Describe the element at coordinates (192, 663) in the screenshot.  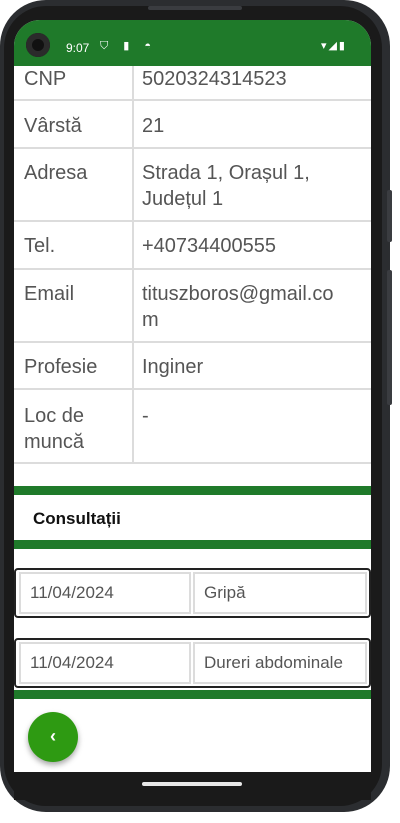
I see `consultation-item: 11/04/2024 Dureri abdominale` at that location.